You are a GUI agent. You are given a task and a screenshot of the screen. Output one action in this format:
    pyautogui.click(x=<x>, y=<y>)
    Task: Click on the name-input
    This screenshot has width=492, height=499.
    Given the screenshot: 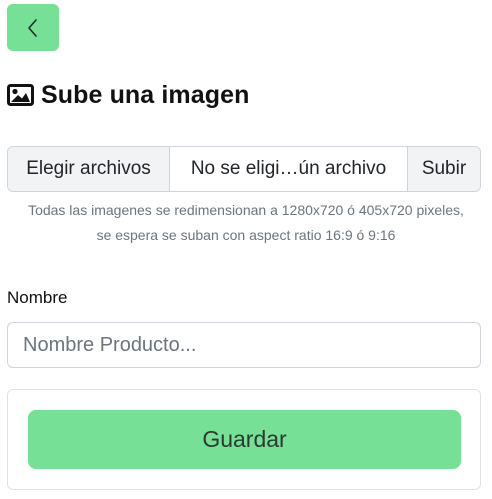 What is the action you would take?
    pyautogui.click(x=244, y=345)
    